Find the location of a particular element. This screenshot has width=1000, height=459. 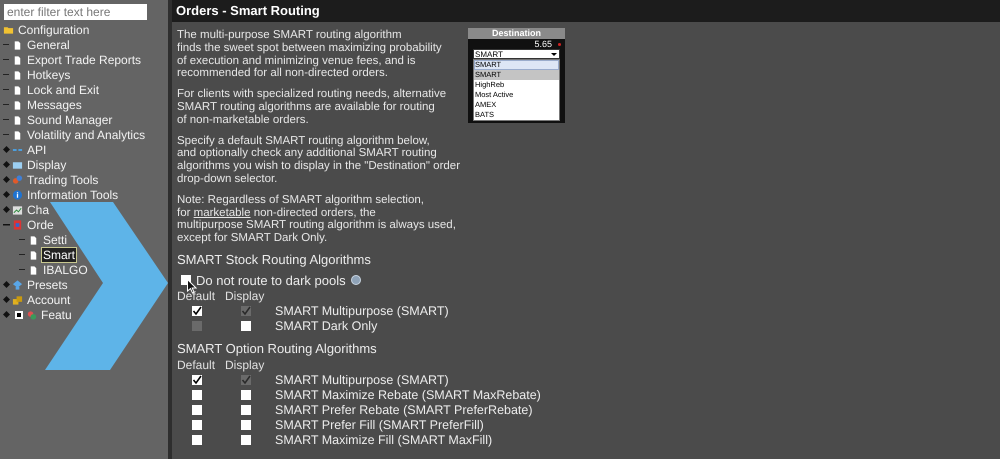

tree-item: Account is located at coordinates (48, 300).